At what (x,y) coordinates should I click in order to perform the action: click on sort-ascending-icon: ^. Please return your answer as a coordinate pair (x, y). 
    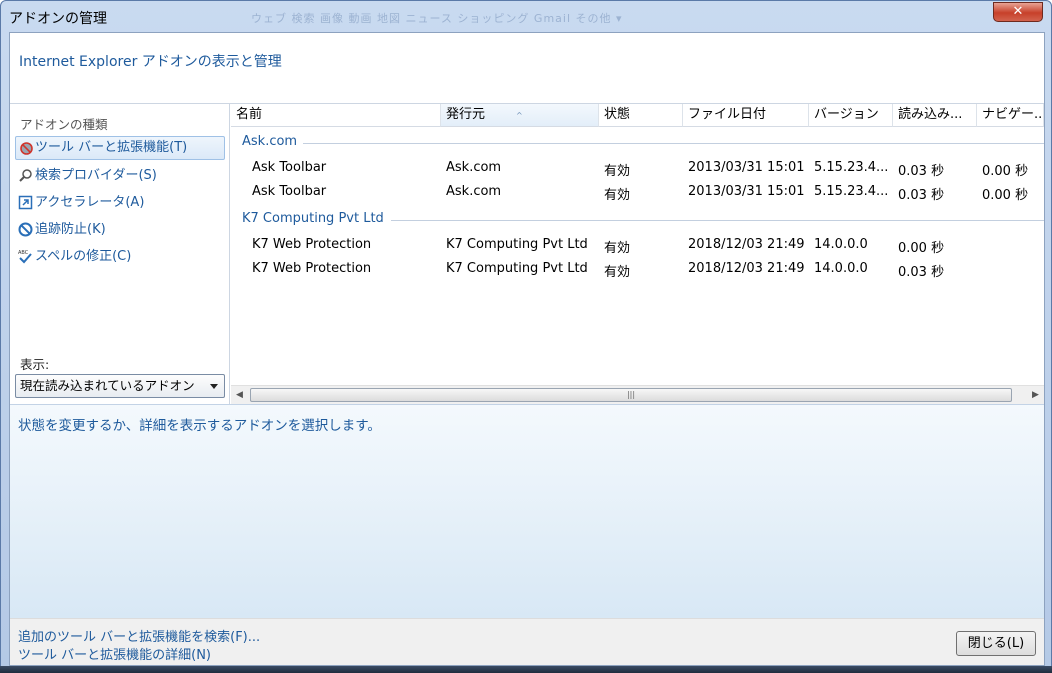
    Looking at the image, I should click on (519, 115).